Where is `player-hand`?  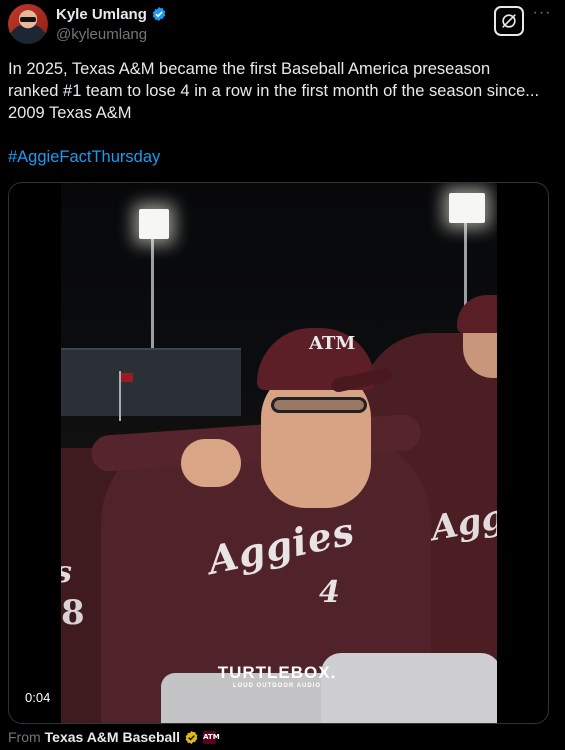 player-hand is located at coordinates (211, 463).